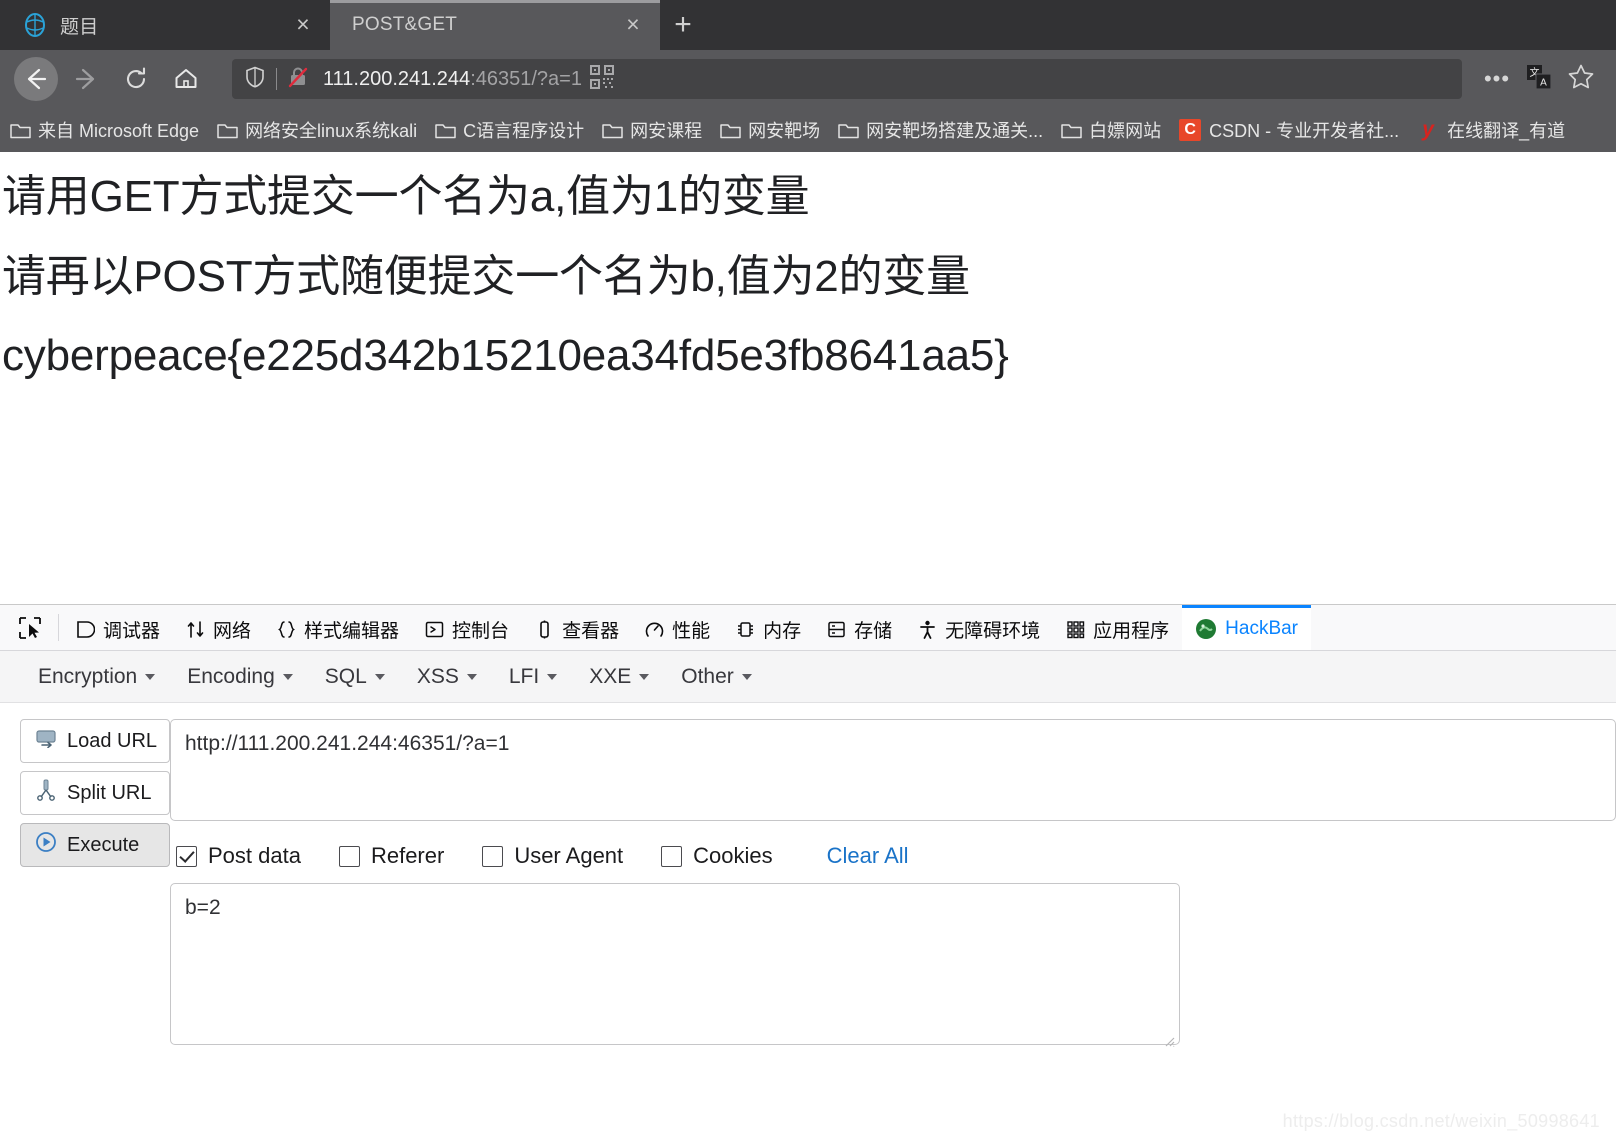 The height and width of the screenshot is (1142, 1616). What do you see at coordinates (652, 130) in the screenshot?
I see `bookmark-item: 网安课程` at bounding box center [652, 130].